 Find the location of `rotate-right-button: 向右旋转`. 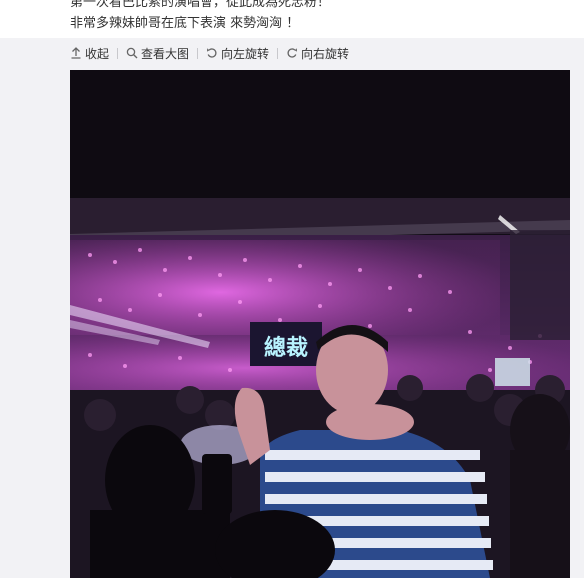

rotate-right-button: 向右旋转 is located at coordinates (317, 53).